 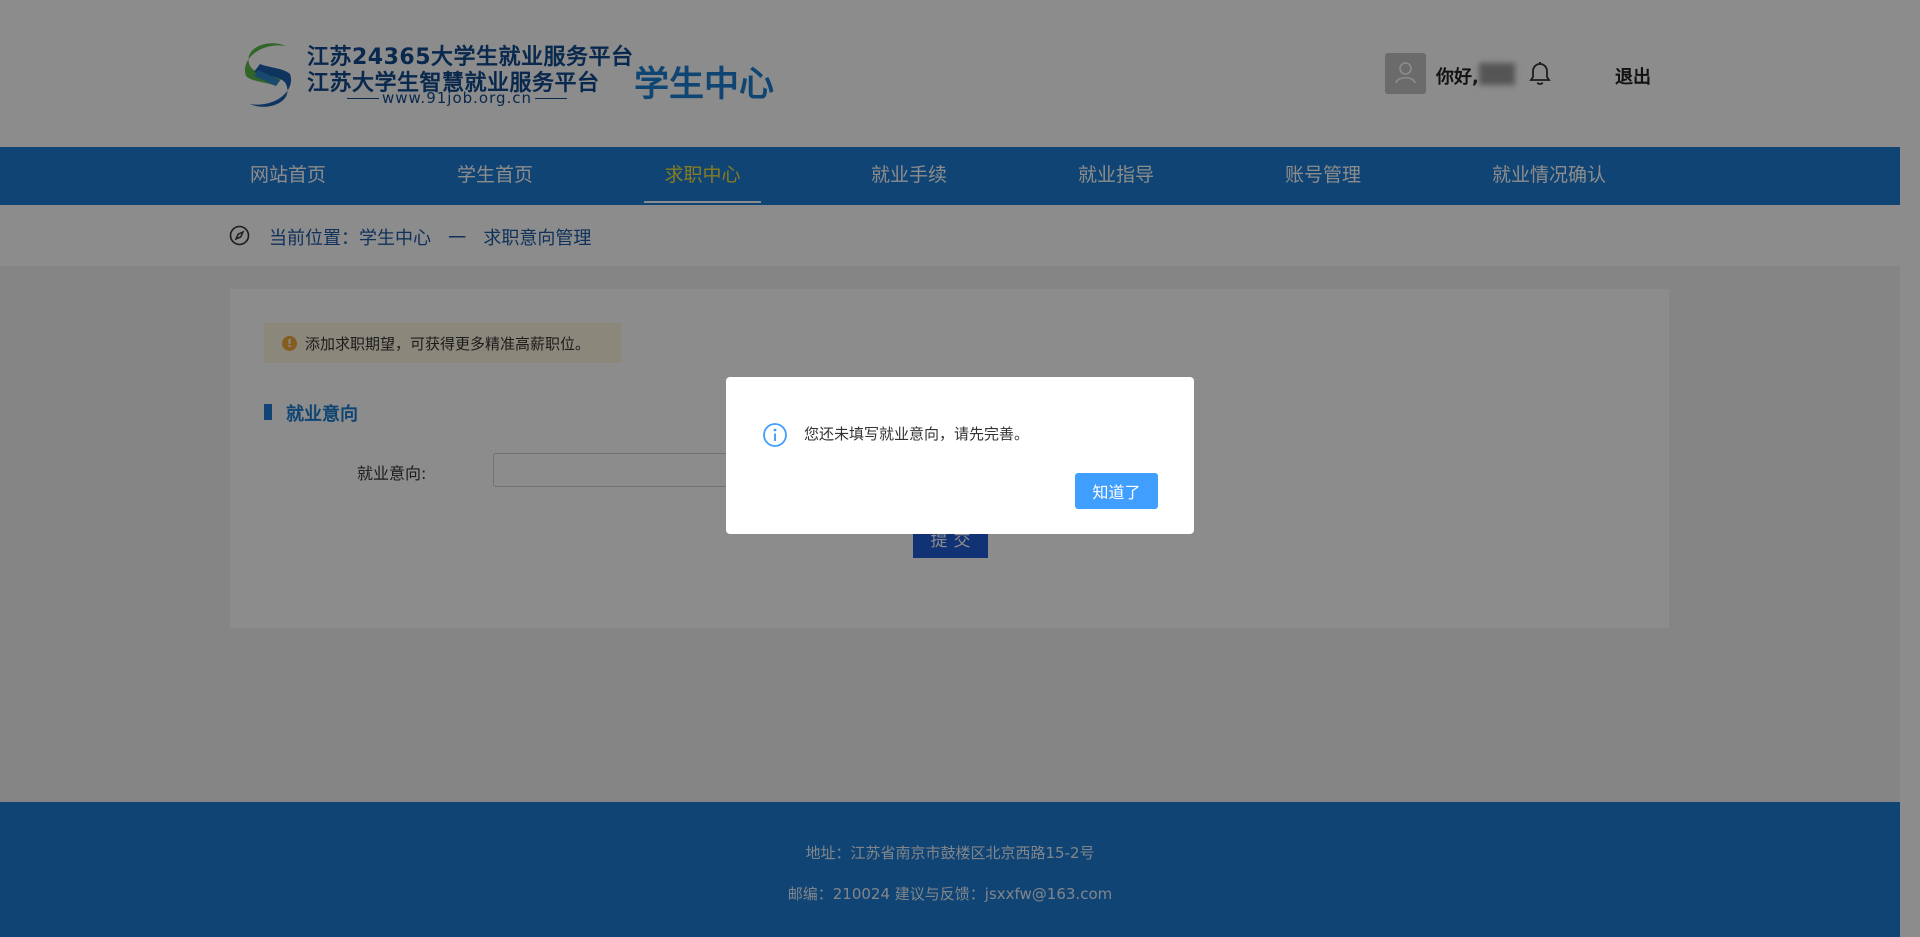 I want to click on dialog-confirm-button: 知道了, so click(x=1116, y=491).